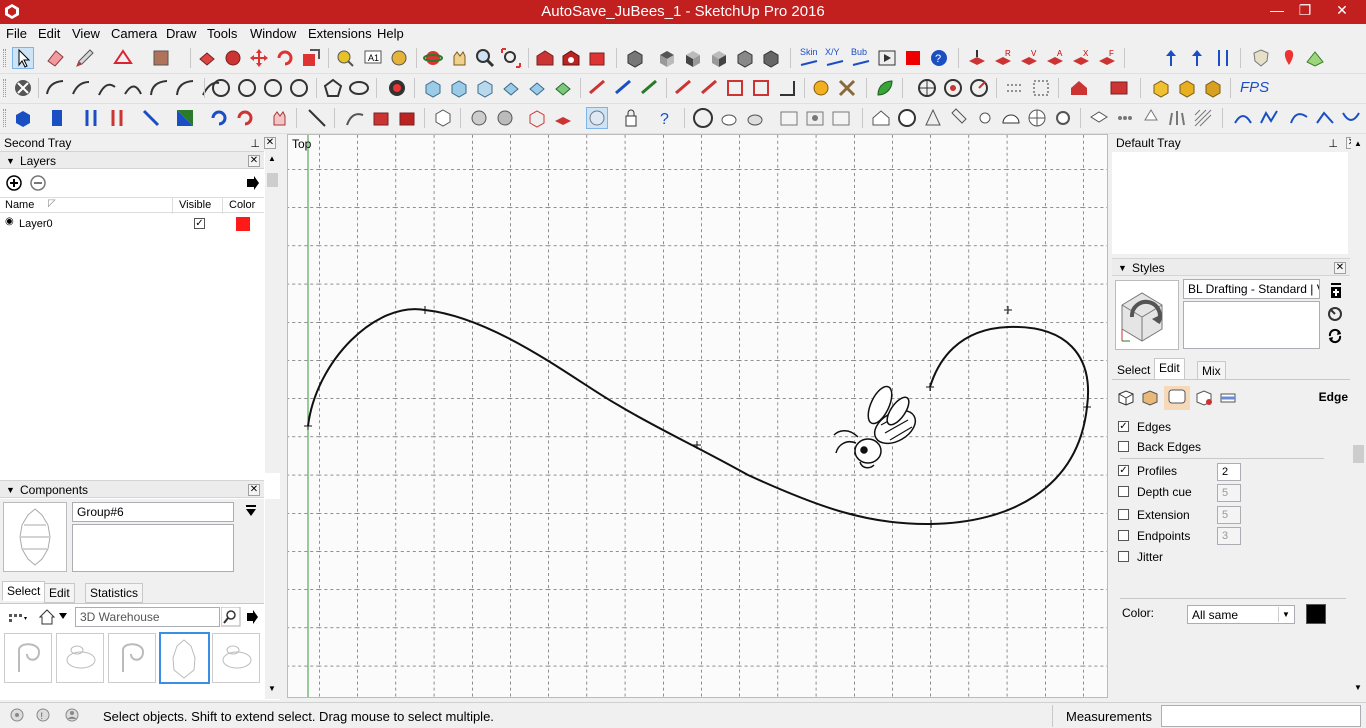 The image size is (1366, 728). Describe the element at coordinates (49, 33) in the screenshot. I see `menu-edit: Edit` at that location.